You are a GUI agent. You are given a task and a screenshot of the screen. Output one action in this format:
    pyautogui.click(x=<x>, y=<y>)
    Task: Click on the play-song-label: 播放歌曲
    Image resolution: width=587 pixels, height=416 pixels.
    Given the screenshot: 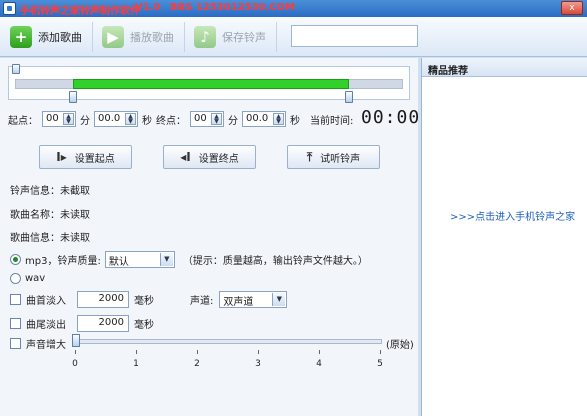 What is the action you would take?
    pyautogui.click(x=152, y=37)
    